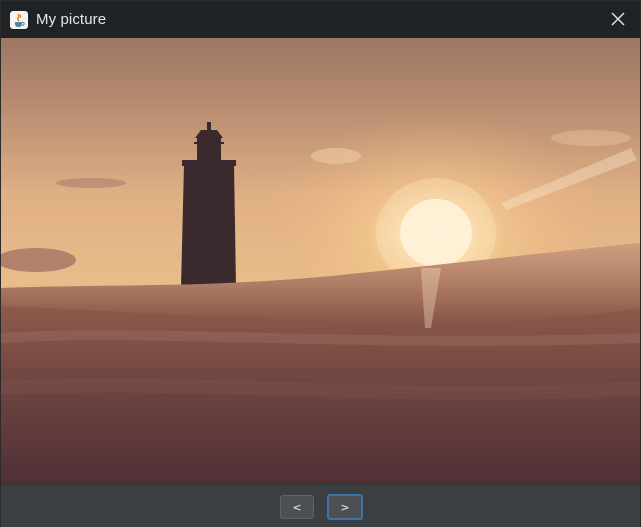  What do you see at coordinates (320, 505) in the screenshot?
I see `navigation-bar: < >` at bounding box center [320, 505].